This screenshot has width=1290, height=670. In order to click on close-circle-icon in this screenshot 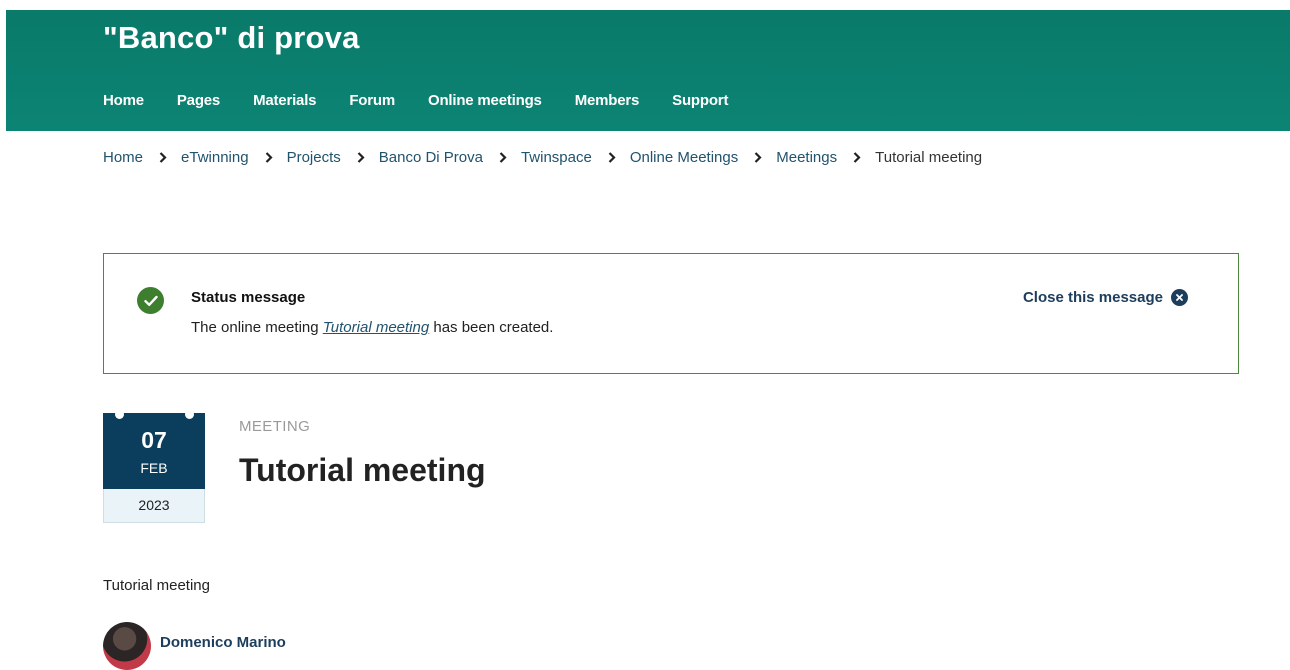, I will do `click(1179, 297)`.